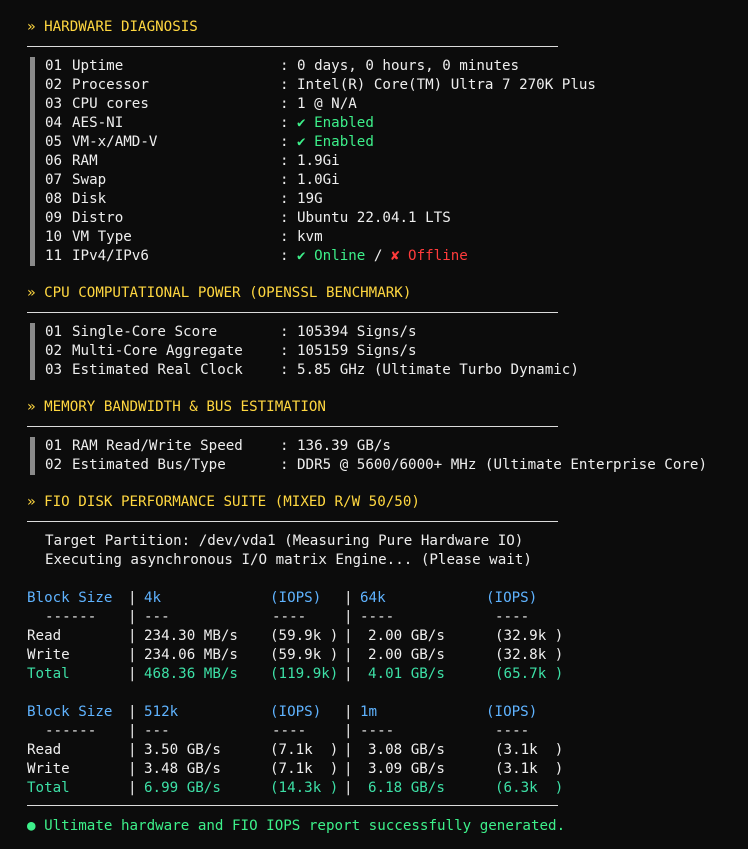  I want to click on speed-cell: 234.06 MB/s, so click(191, 655).